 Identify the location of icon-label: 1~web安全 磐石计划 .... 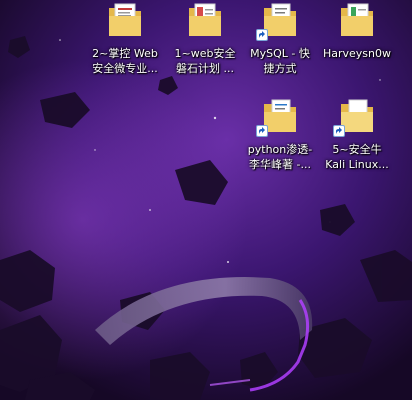
(205, 61).